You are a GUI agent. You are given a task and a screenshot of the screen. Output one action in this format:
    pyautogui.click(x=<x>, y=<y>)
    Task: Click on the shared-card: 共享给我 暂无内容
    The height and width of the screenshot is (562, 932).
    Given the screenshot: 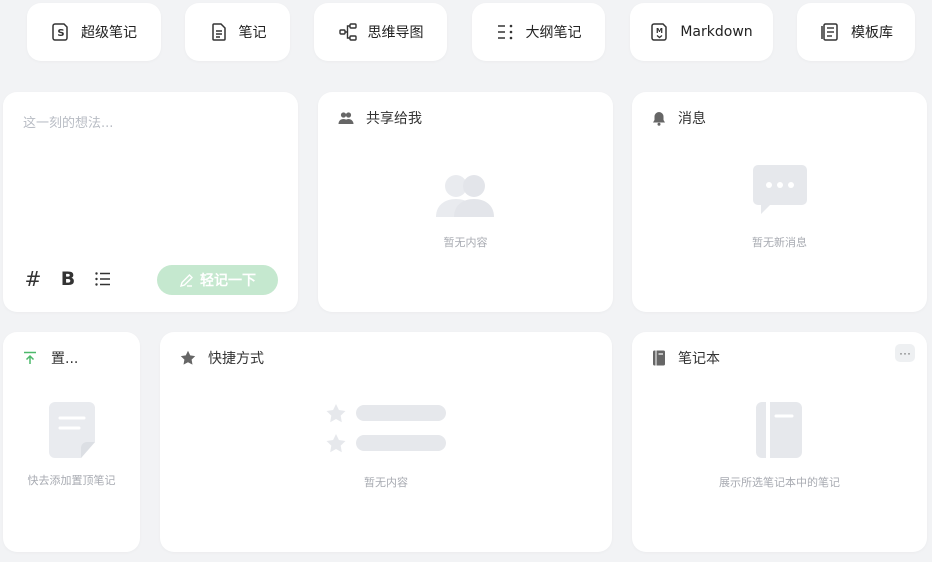 What is the action you would take?
    pyautogui.click(x=465, y=202)
    